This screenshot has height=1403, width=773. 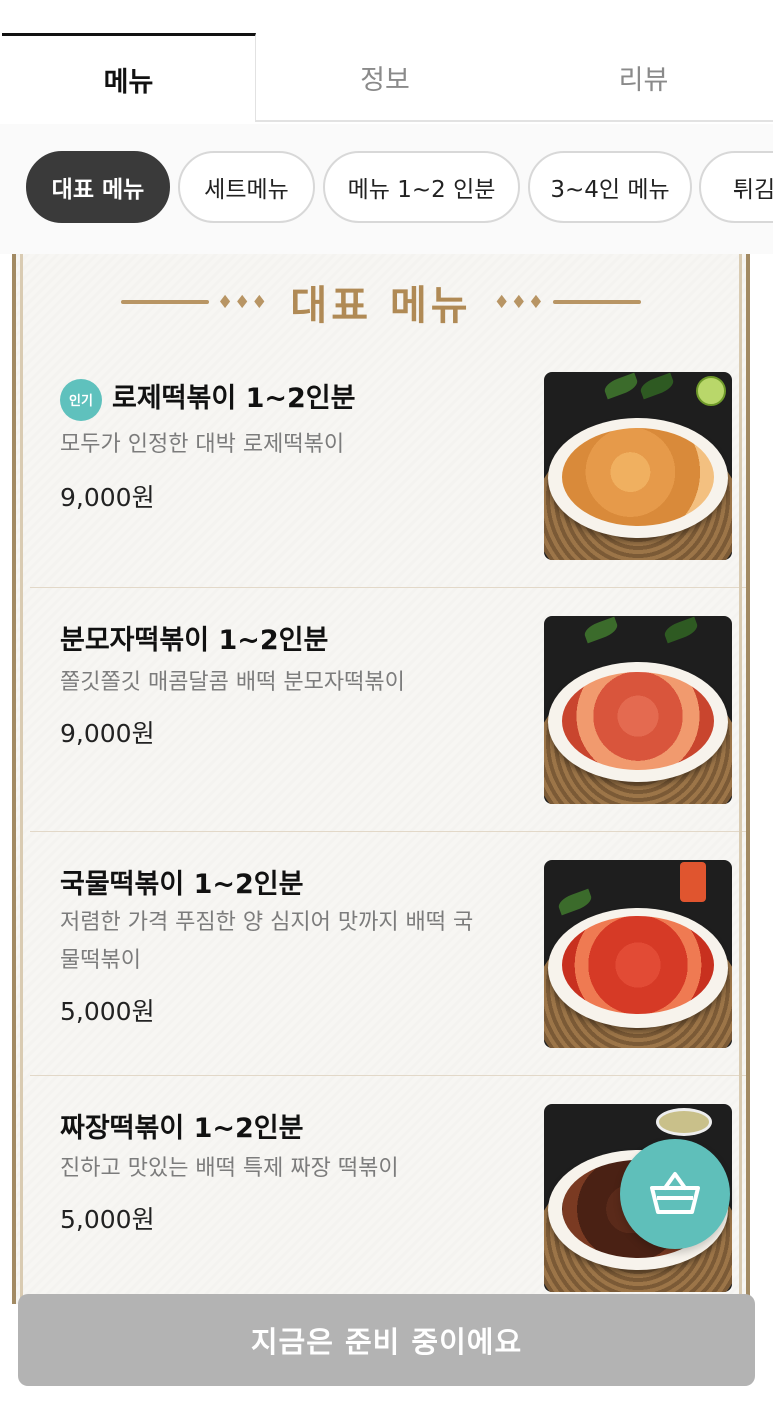 I want to click on menu-item-title: 로제떡볶이 1~2인분, so click(x=234, y=398).